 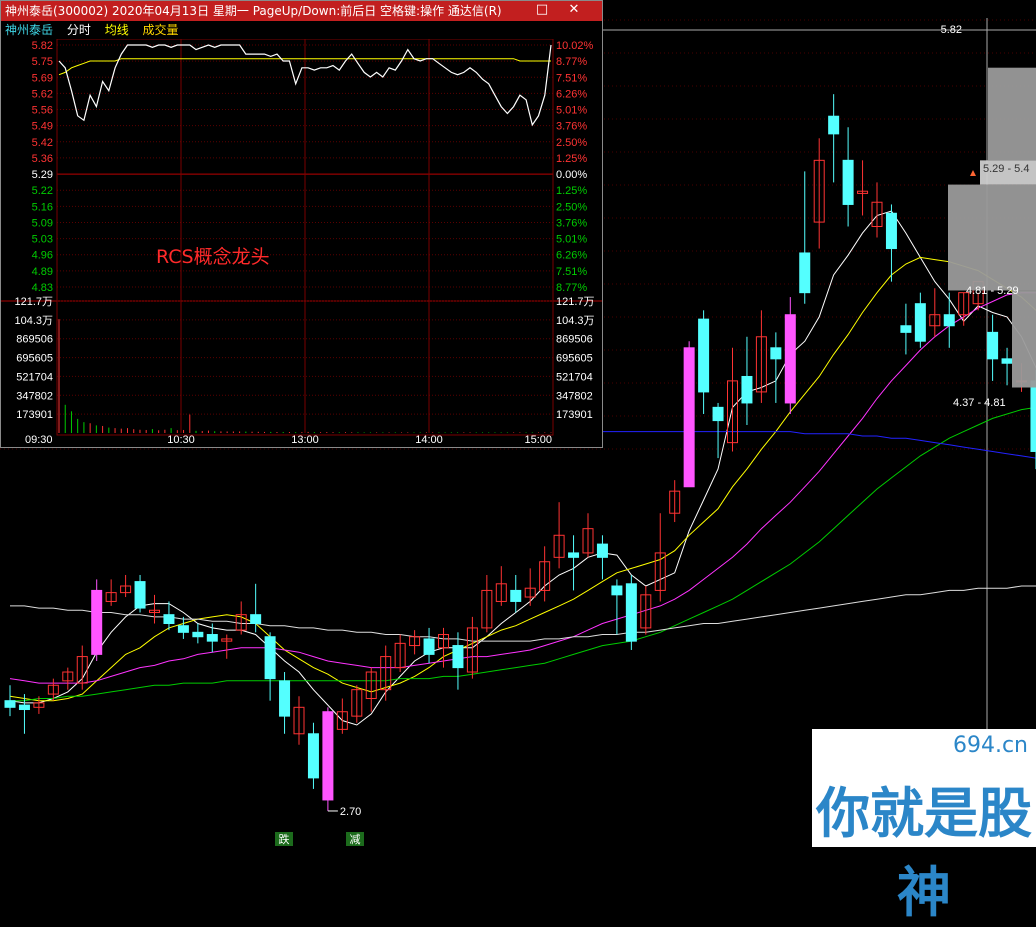 I want to click on ma-line-ma120, so click(x=523, y=613).